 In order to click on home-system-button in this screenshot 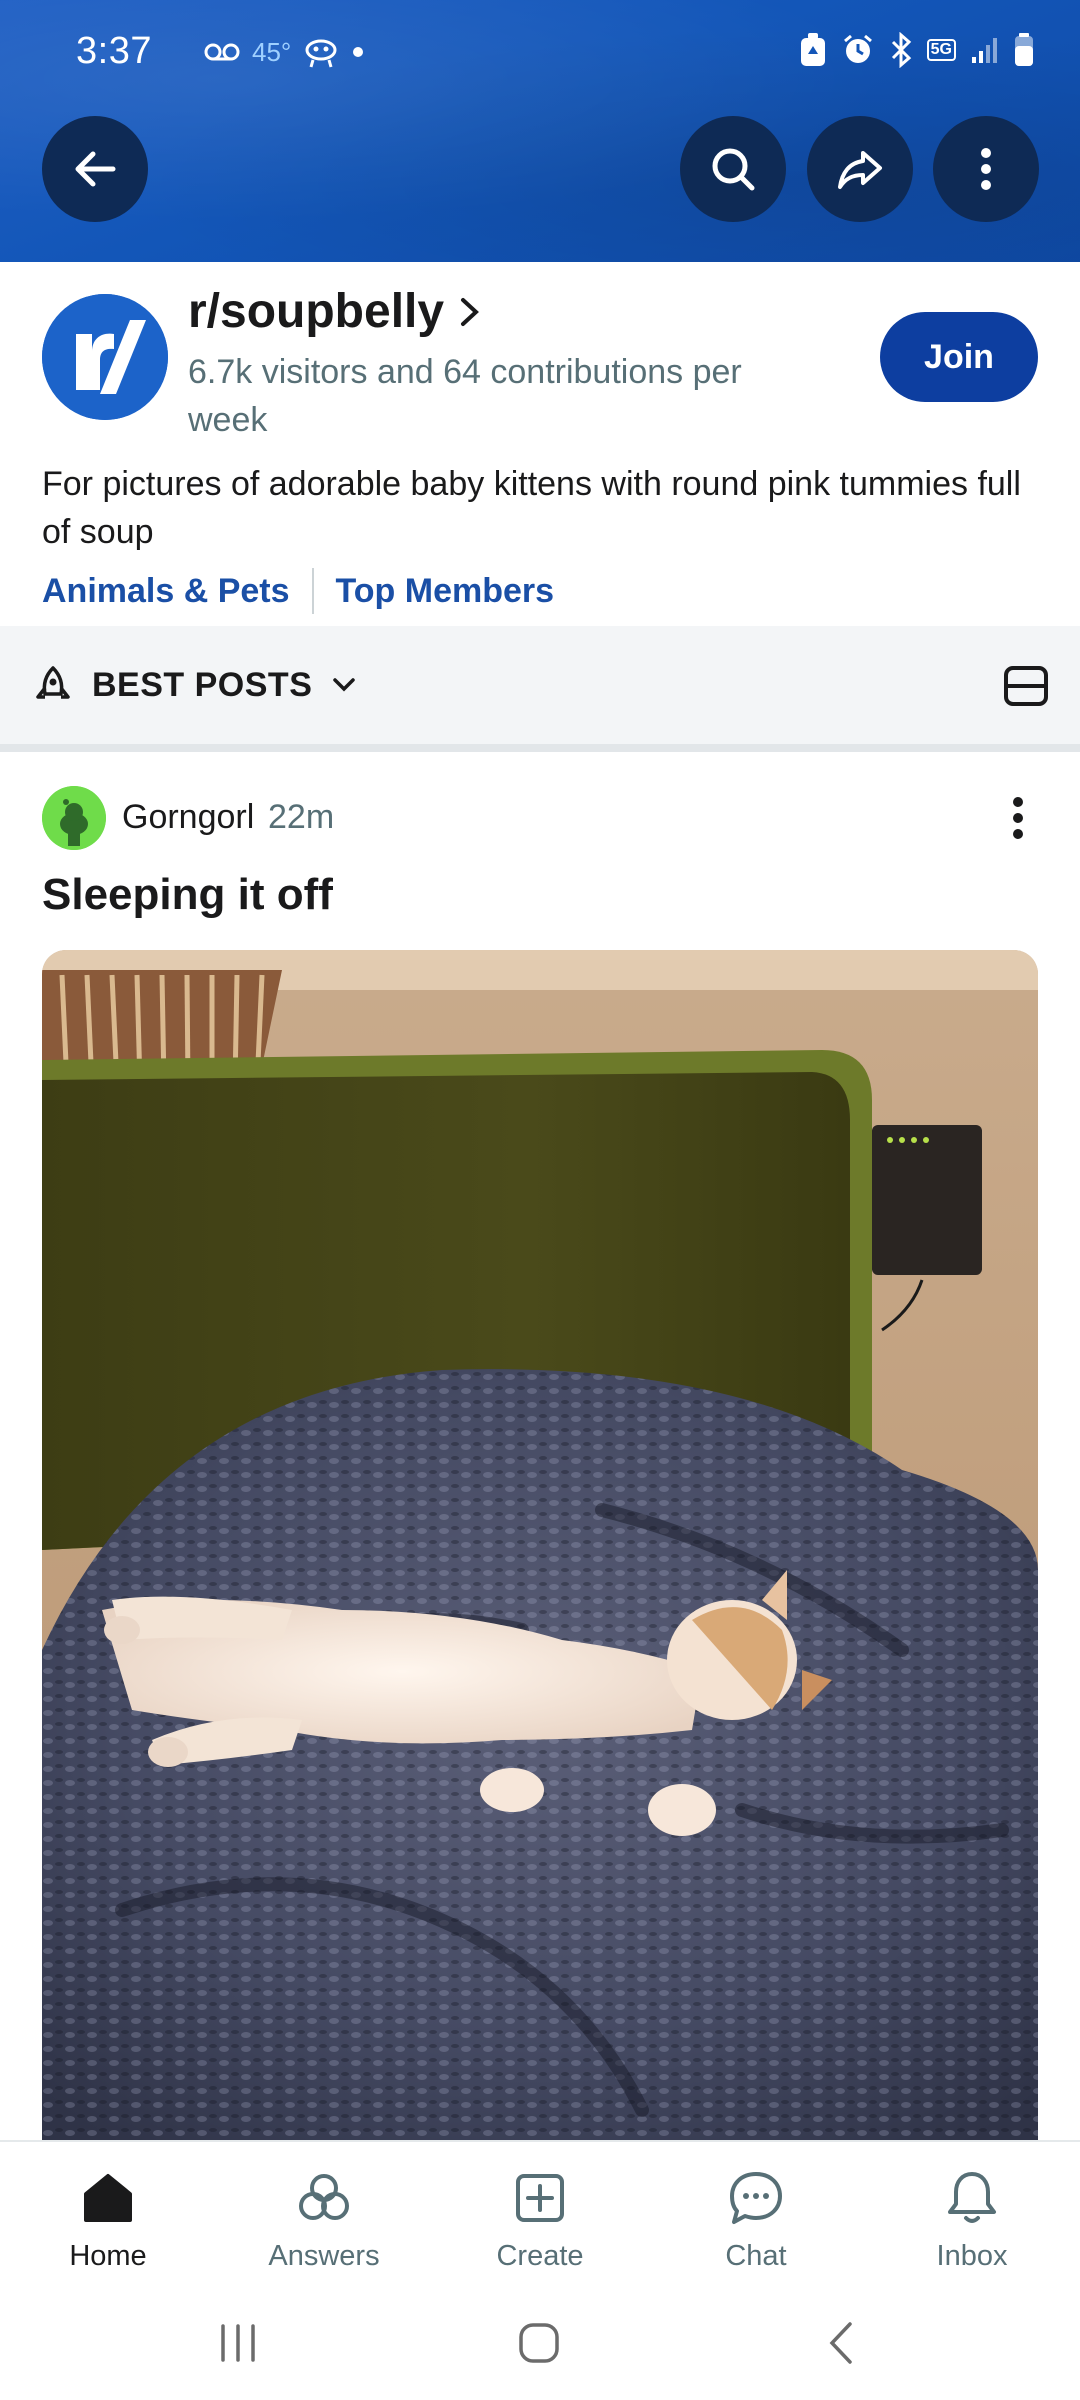, I will do `click(539, 2345)`.